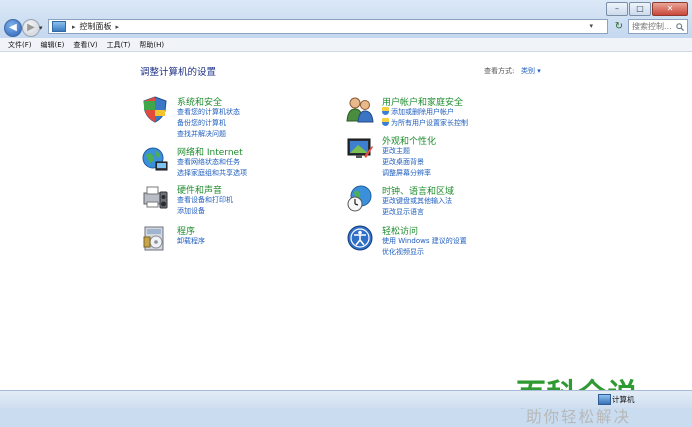  Describe the element at coordinates (360, 109) in the screenshot. I see `user-accounts-icon` at that location.